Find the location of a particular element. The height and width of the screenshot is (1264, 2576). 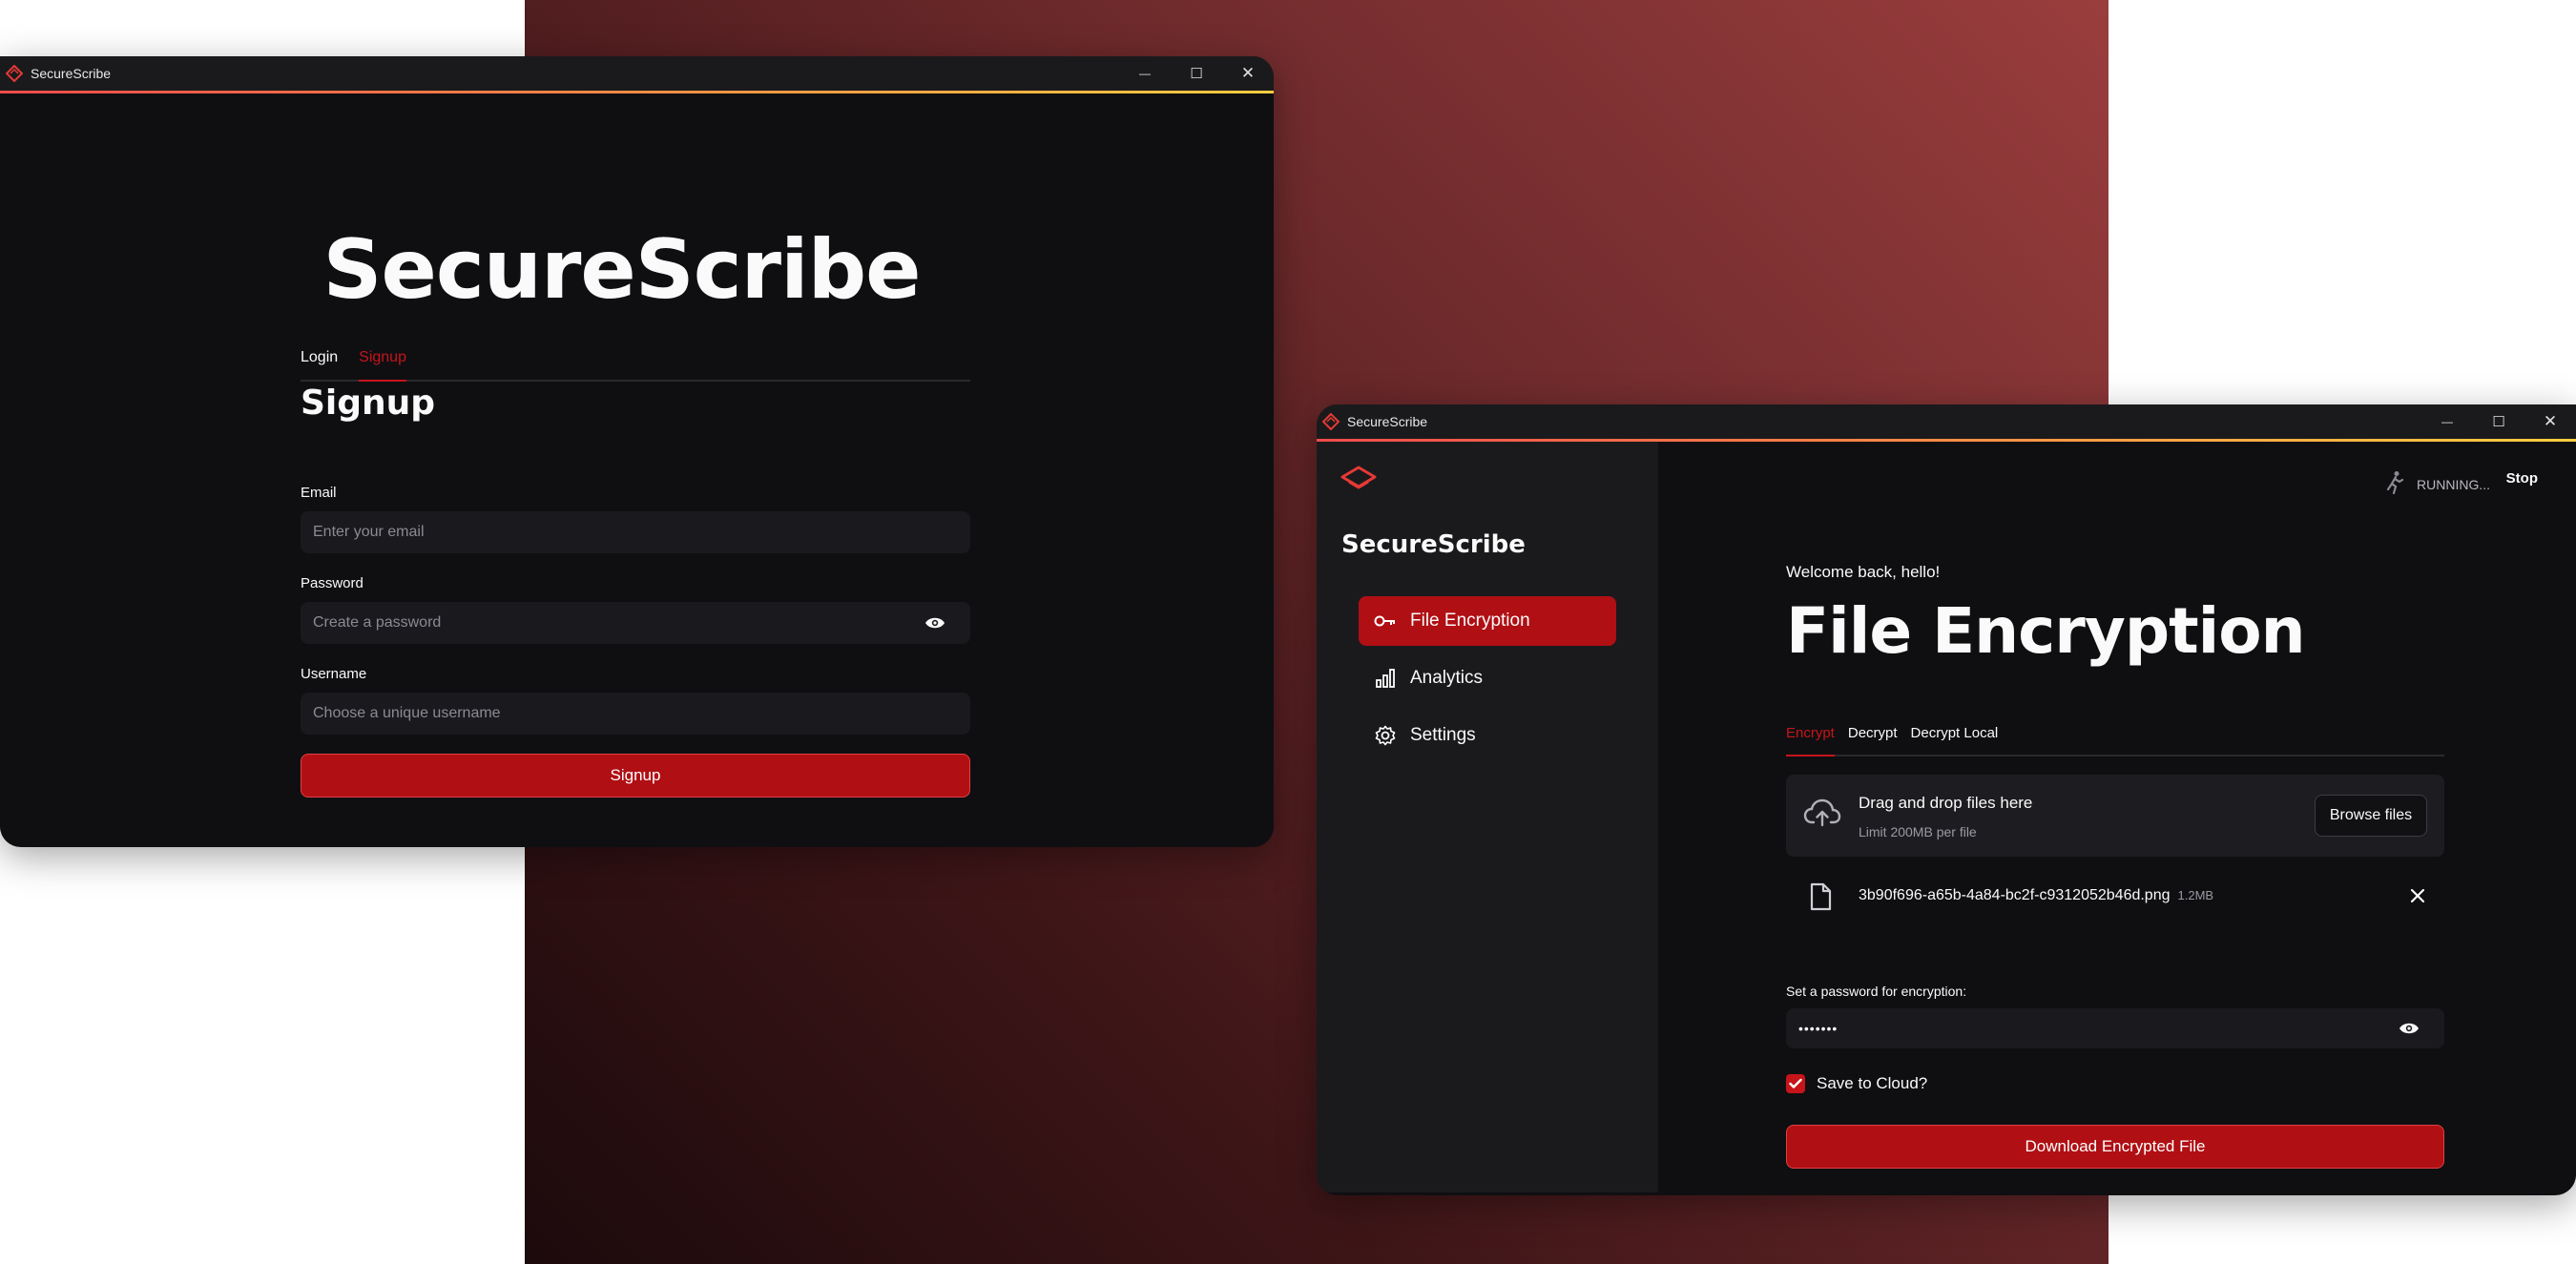

running-man-icon is located at coordinates (2394, 484).